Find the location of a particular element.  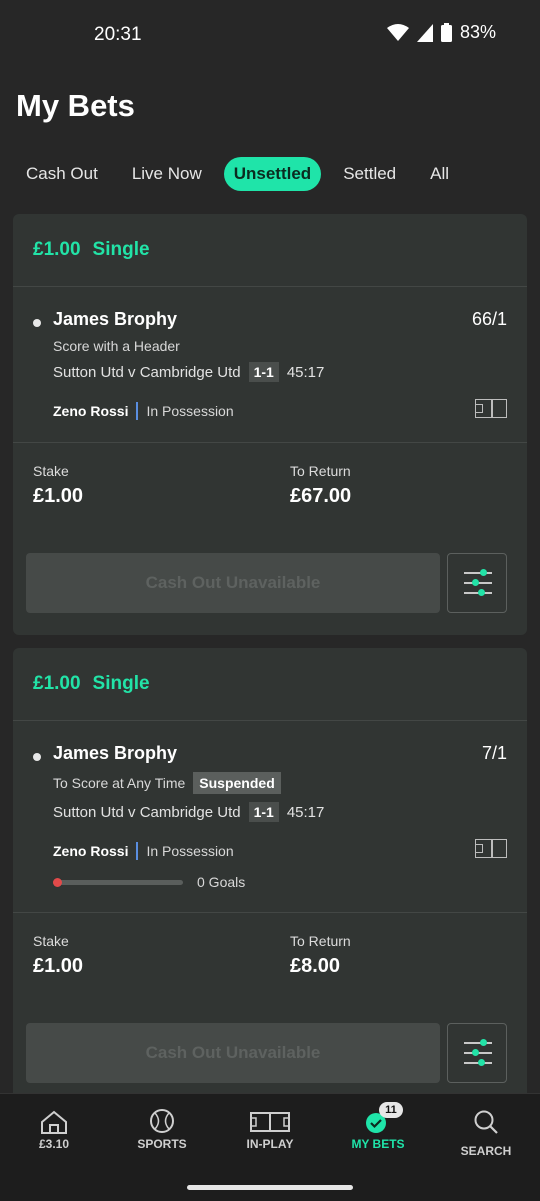

status-bar: 20:31 83% is located at coordinates (270, 35).